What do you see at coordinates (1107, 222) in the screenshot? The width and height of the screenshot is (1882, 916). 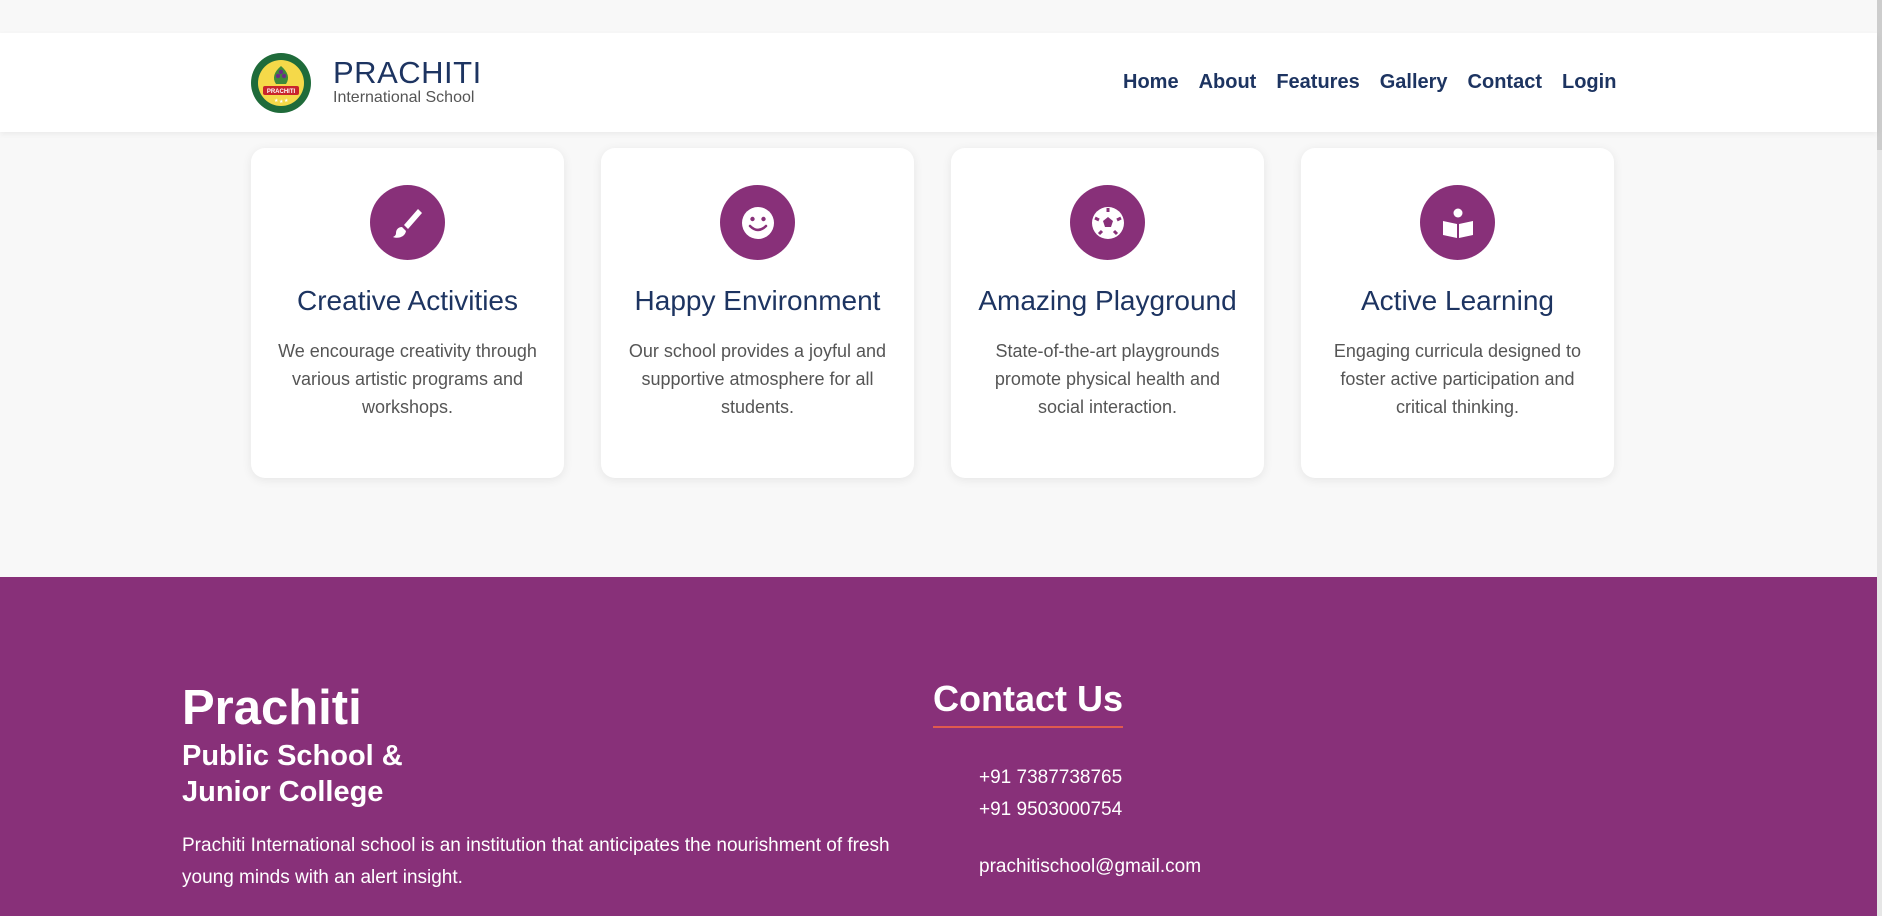 I see `football-icon` at bounding box center [1107, 222].